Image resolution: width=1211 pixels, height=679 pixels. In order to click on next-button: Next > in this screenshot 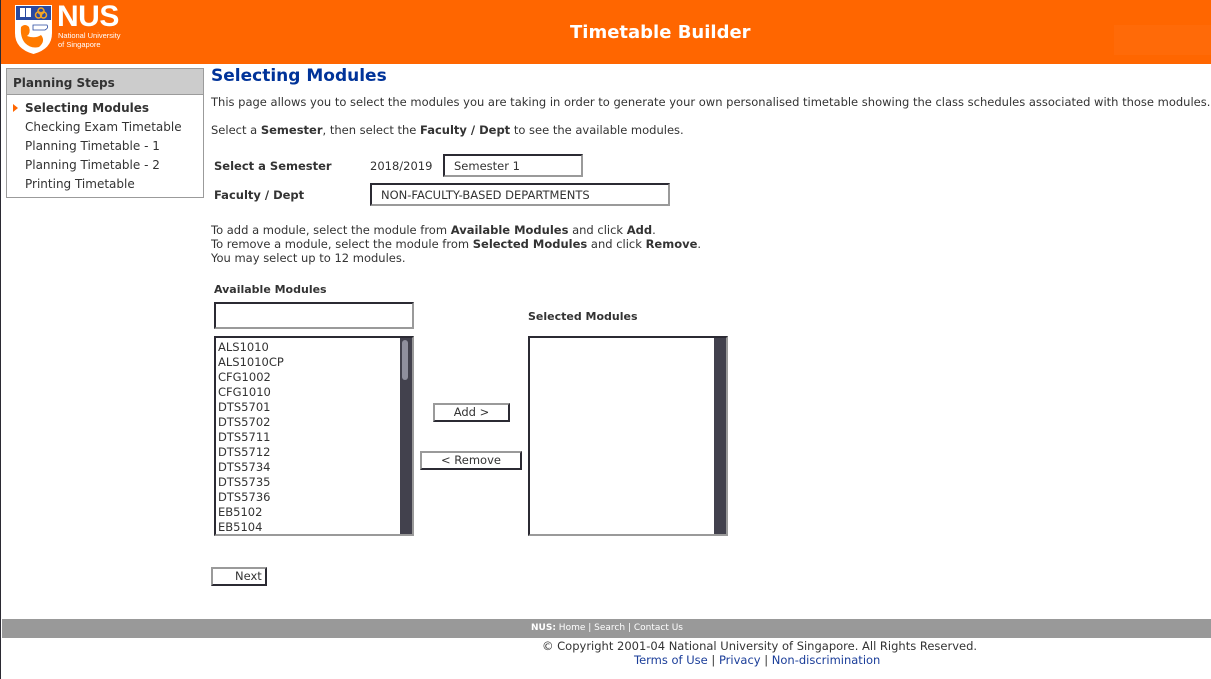, I will do `click(239, 576)`.